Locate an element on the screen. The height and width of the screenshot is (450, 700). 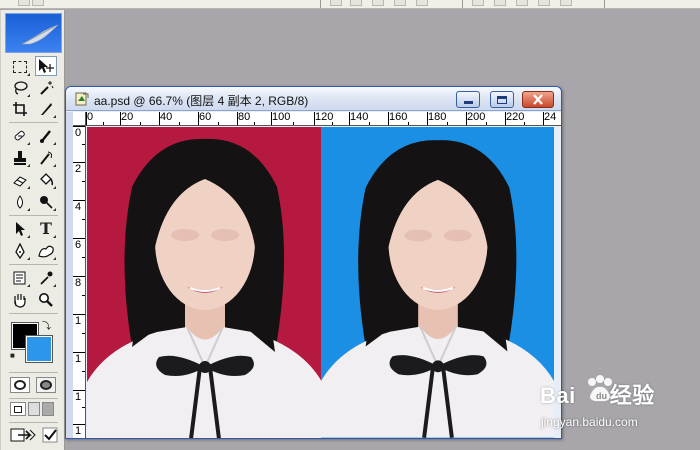
feather-icon is located at coordinates (40, 34).